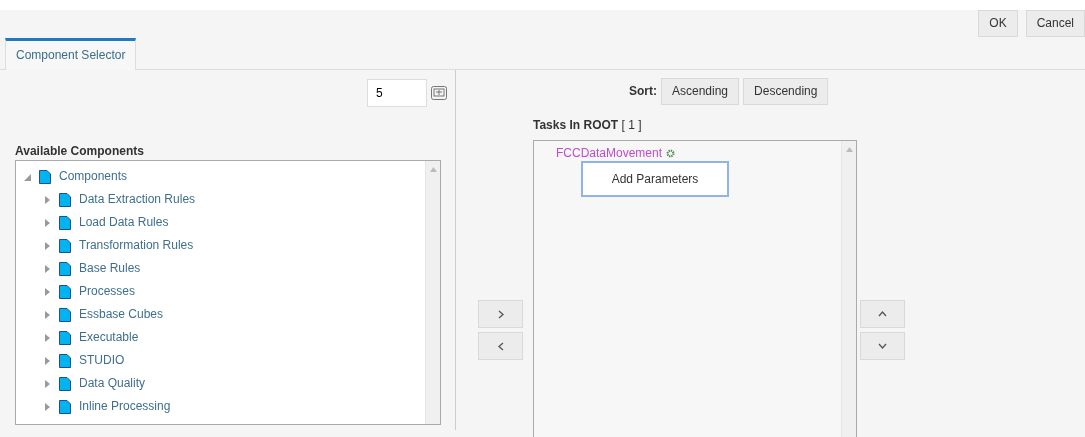  Describe the element at coordinates (655, 179) in the screenshot. I see `menu-item: Add Parameters` at that location.